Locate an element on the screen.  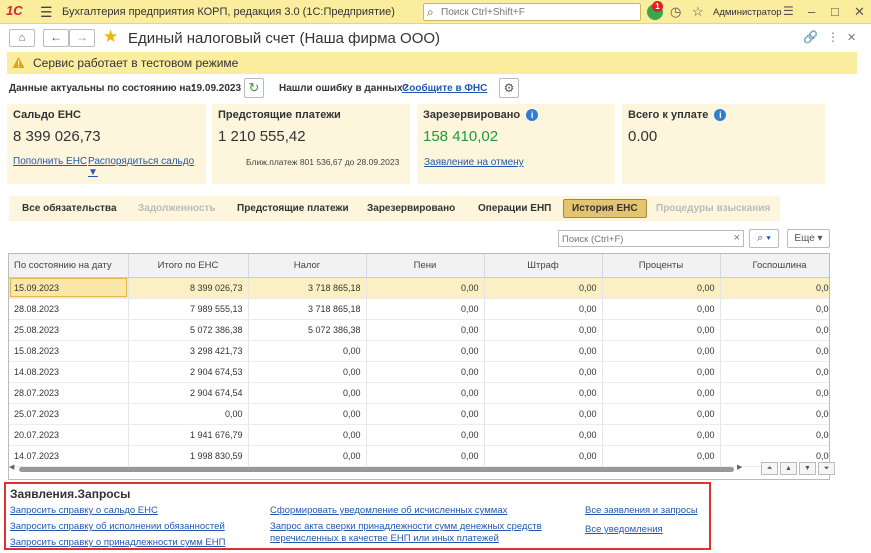
global-search-input is located at coordinates (538, 12).